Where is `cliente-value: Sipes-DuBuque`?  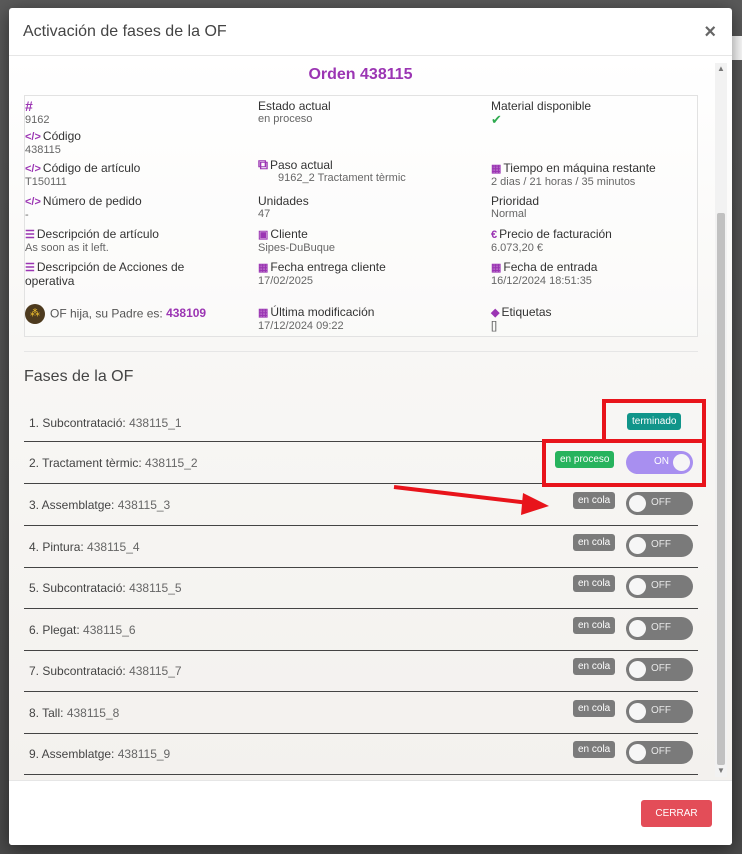 cliente-value: Sipes-DuBuque is located at coordinates (297, 248).